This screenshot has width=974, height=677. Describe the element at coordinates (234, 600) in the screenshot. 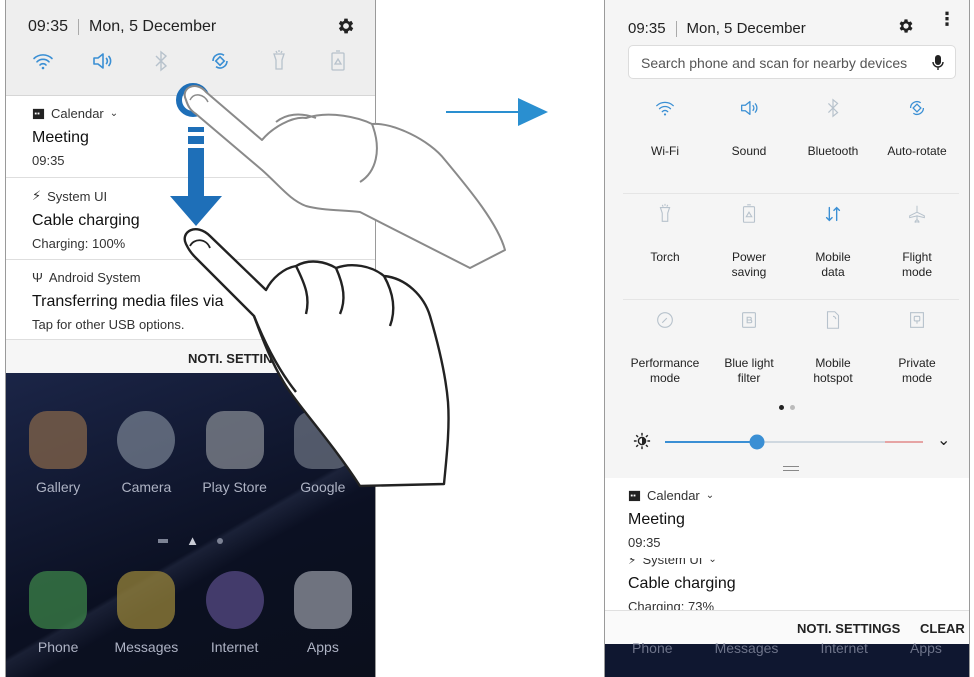

I see `internet-icon` at that location.